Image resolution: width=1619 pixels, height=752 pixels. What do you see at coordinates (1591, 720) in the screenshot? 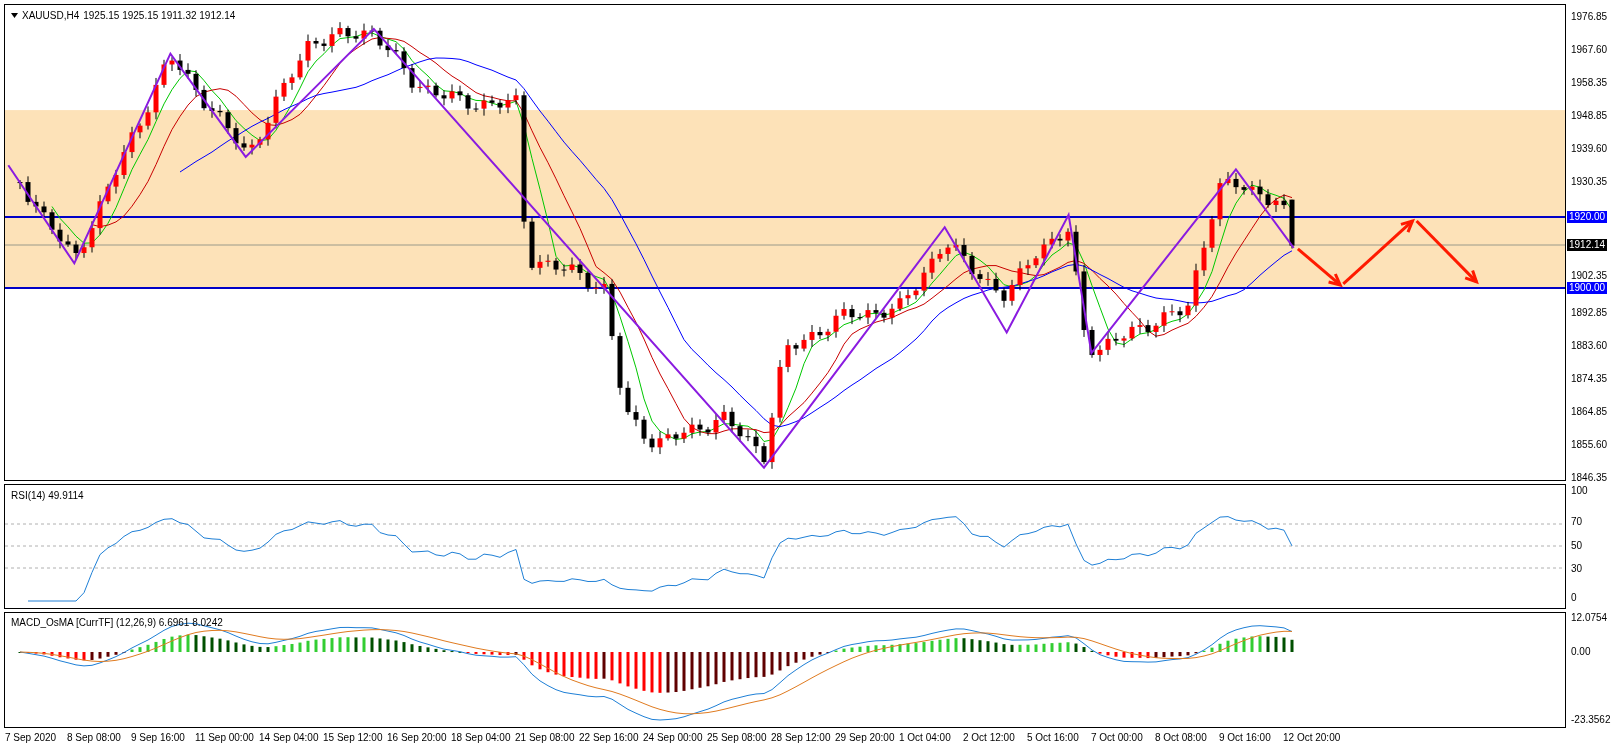
I see `macd-axis-label: -23.3562` at bounding box center [1591, 720].